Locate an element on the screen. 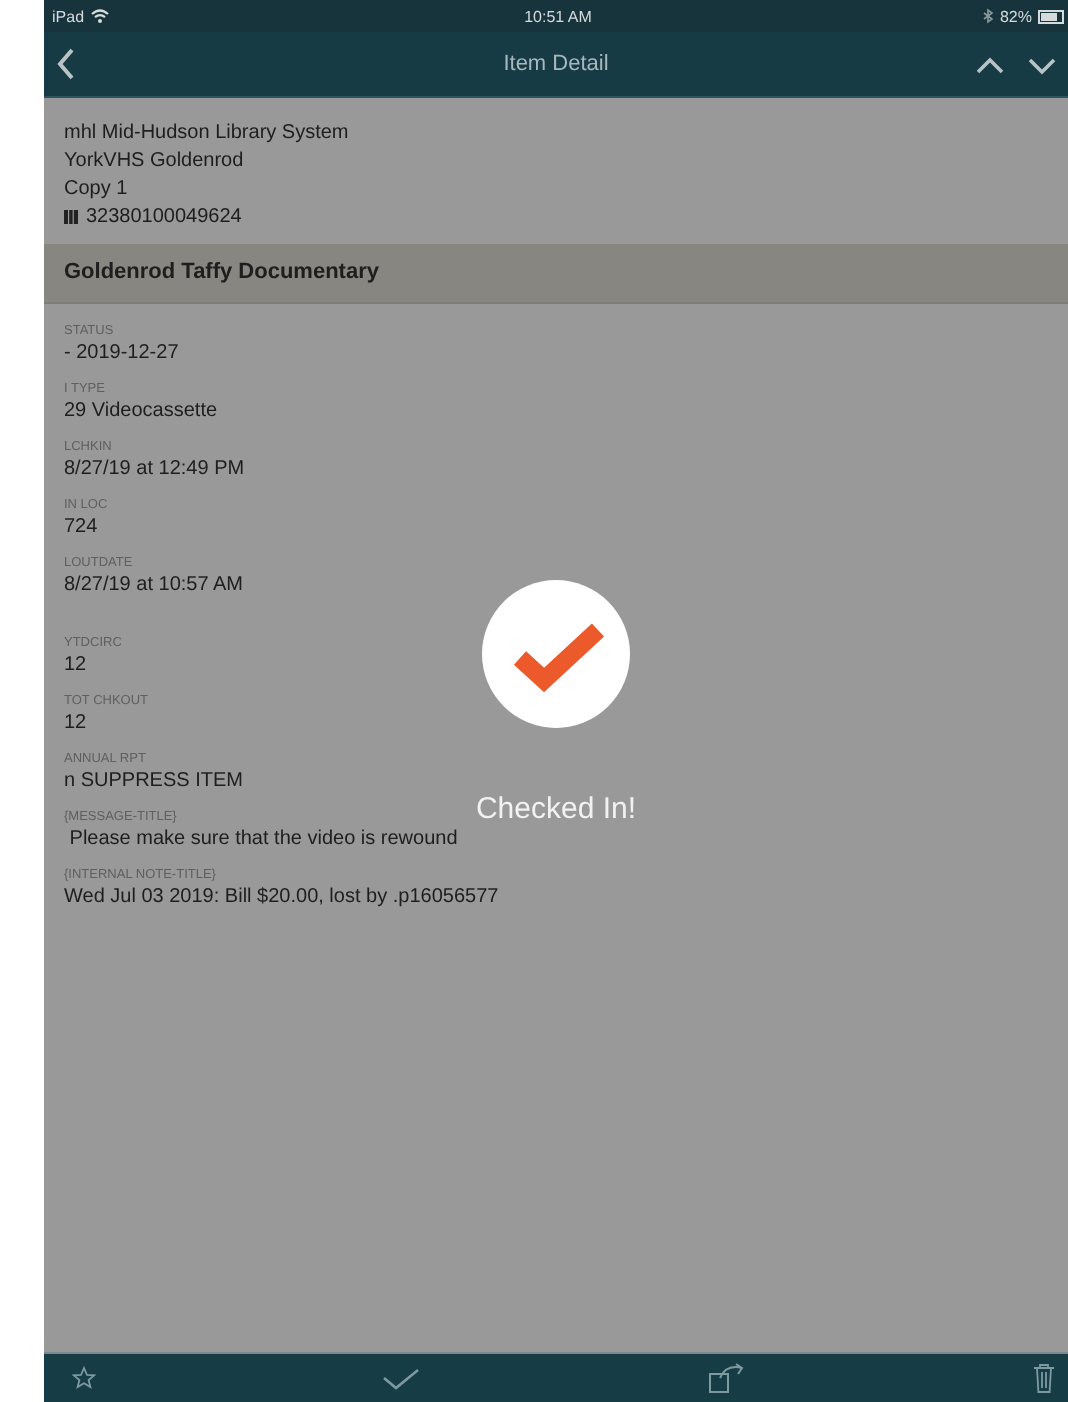  item-title: Goldenrod Taffy Documentary is located at coordinates (556, 274).